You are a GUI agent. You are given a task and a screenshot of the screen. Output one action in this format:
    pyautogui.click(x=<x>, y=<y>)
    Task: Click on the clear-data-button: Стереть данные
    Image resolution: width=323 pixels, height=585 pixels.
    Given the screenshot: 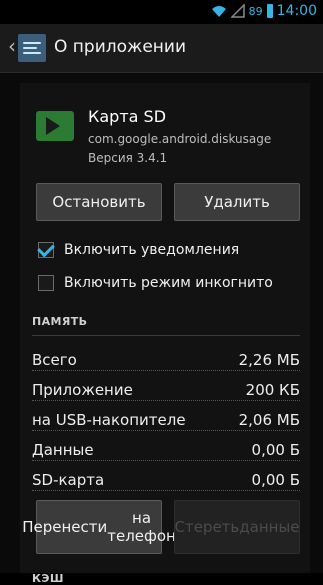 What is the action you would take?
    pyautogui.click(x=237, y=527)
    